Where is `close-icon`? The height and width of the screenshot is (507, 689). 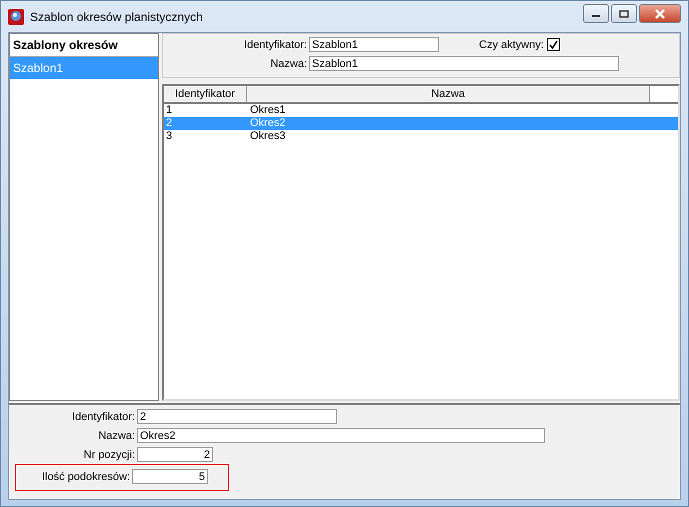
close-icon is located at coordinates (660, 13).